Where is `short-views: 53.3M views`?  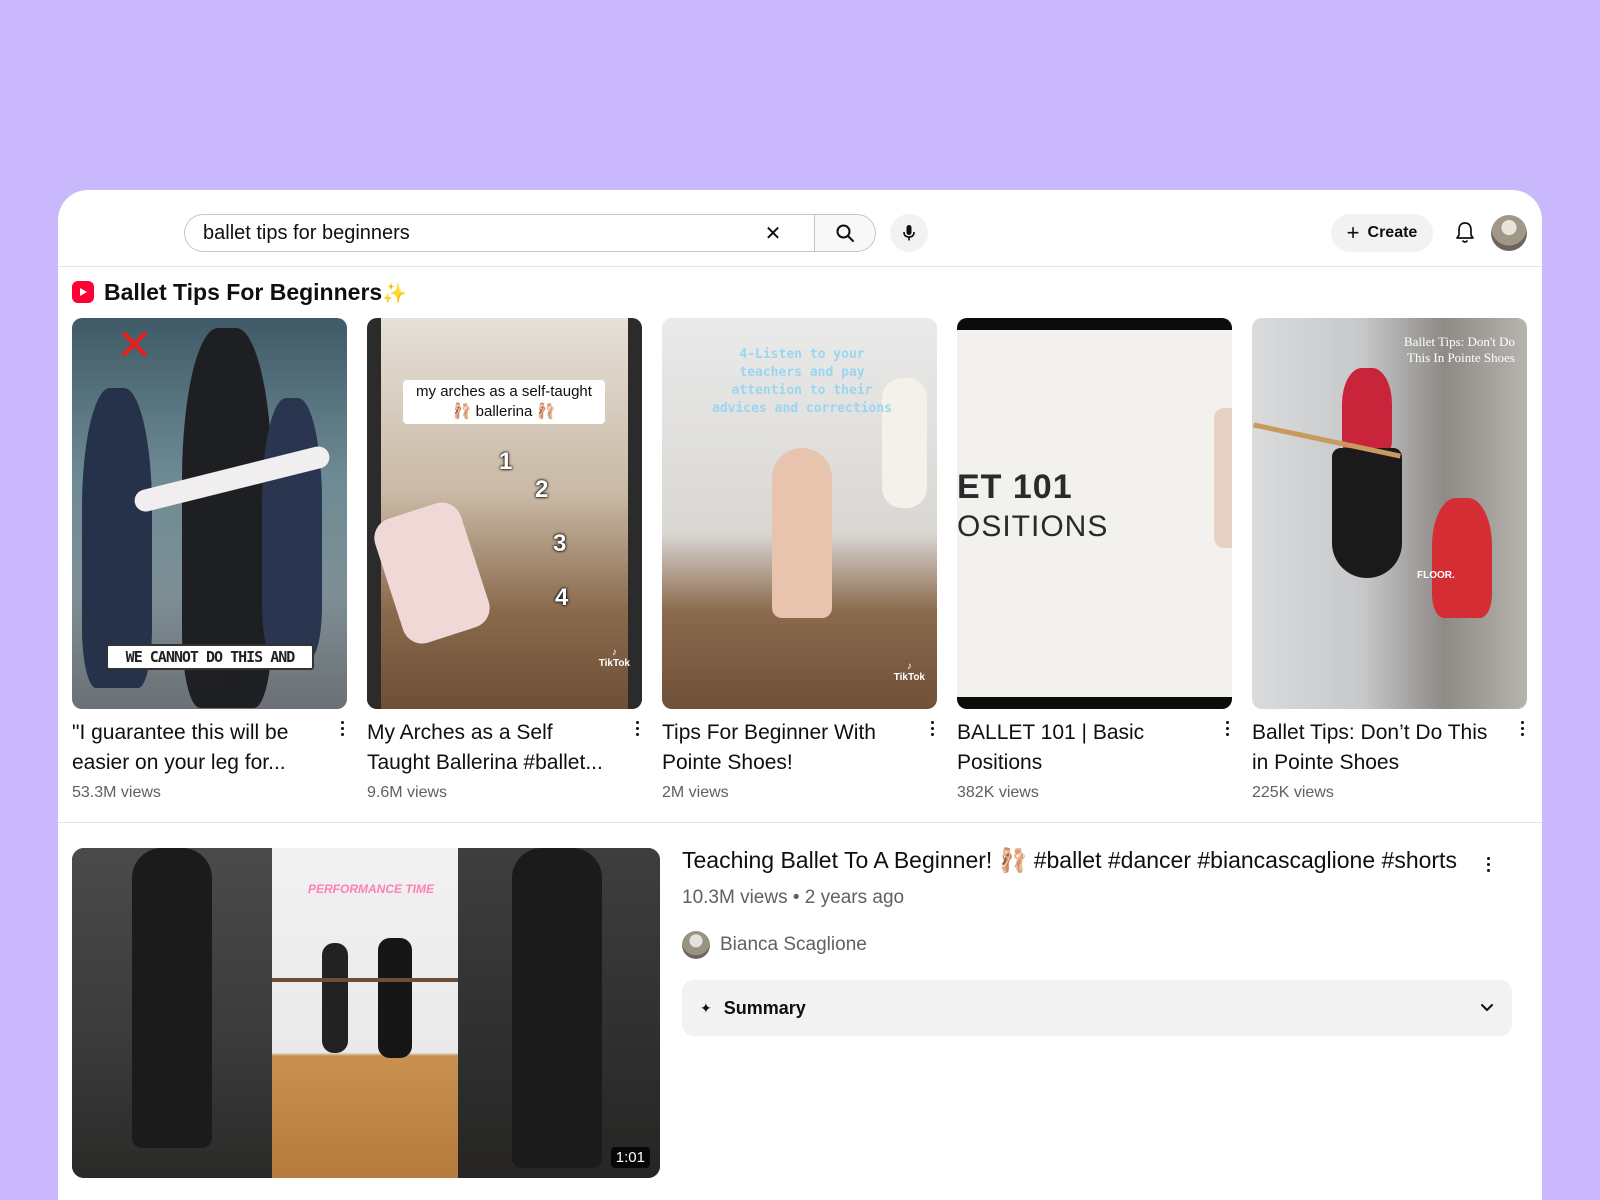
short-views: 53.3M views is located at coordinates (116, 792).